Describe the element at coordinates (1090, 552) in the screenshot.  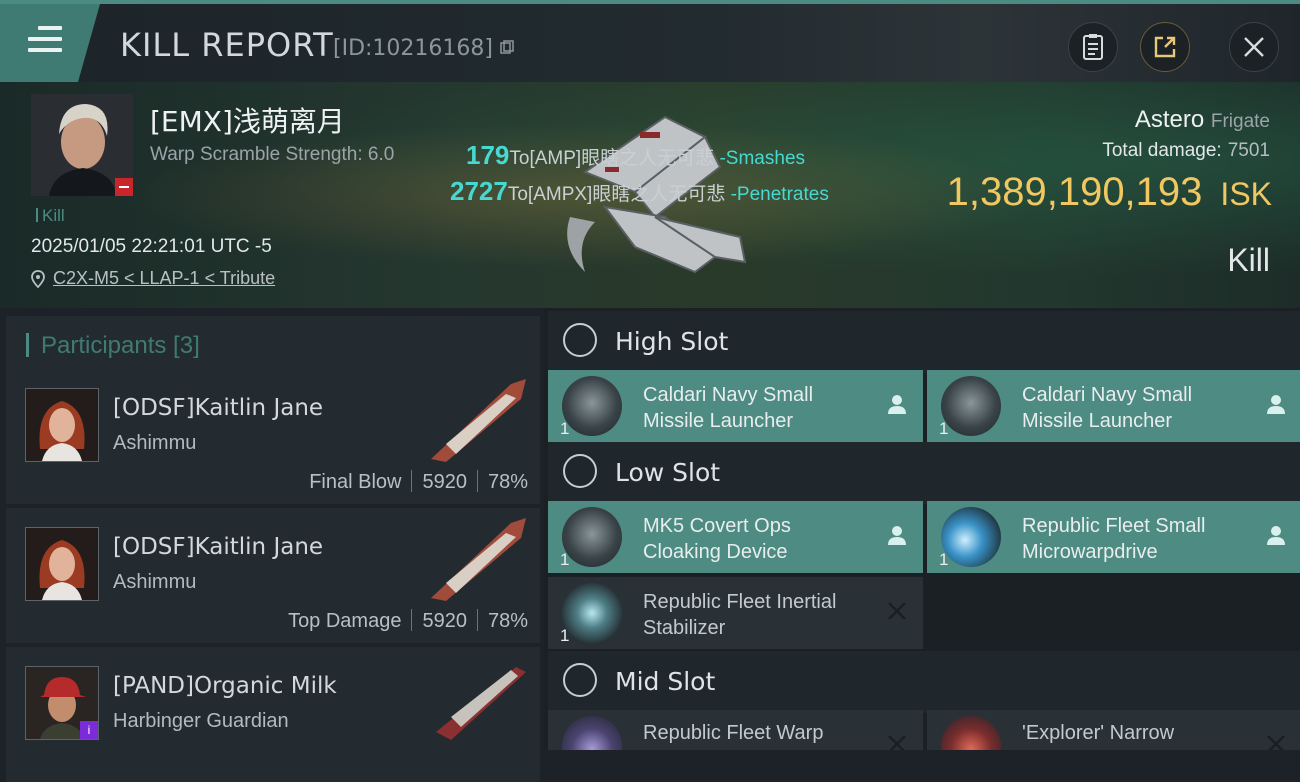
I see `module-name-line2: Microwarpdrive` at that location.